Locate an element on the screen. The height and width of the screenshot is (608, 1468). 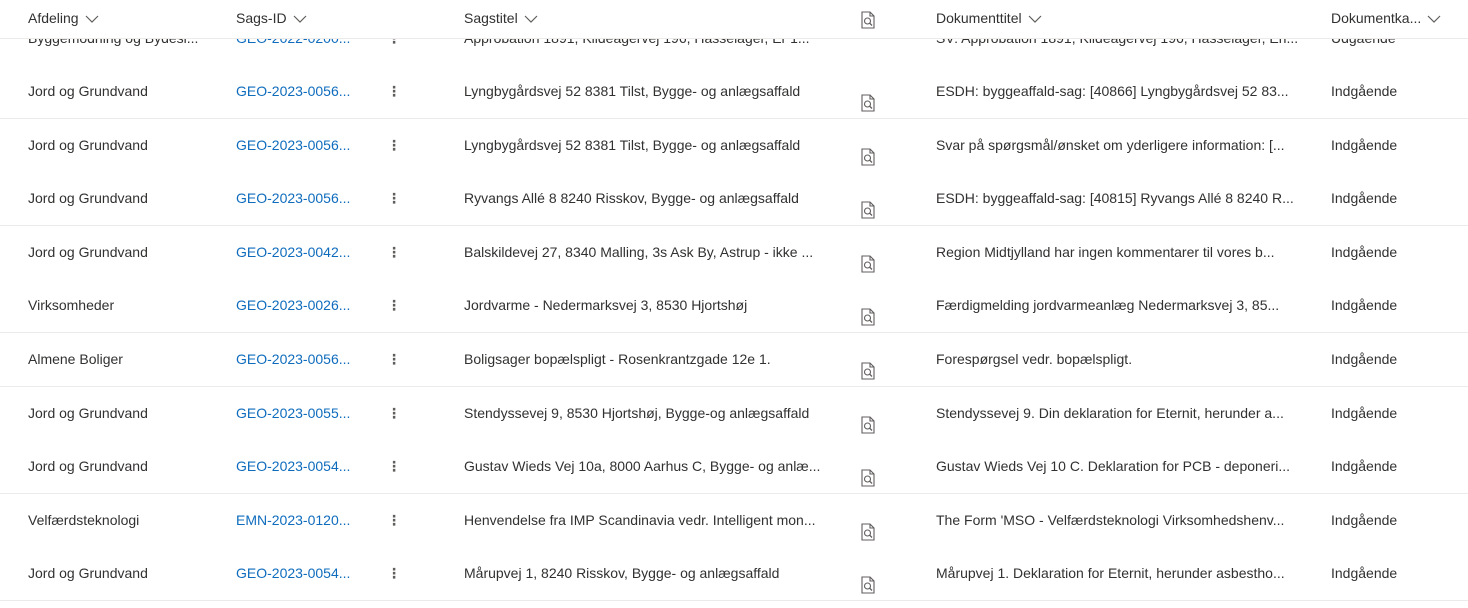
column-header-label: Dokumenttitel is located at coordinates (979, 18).